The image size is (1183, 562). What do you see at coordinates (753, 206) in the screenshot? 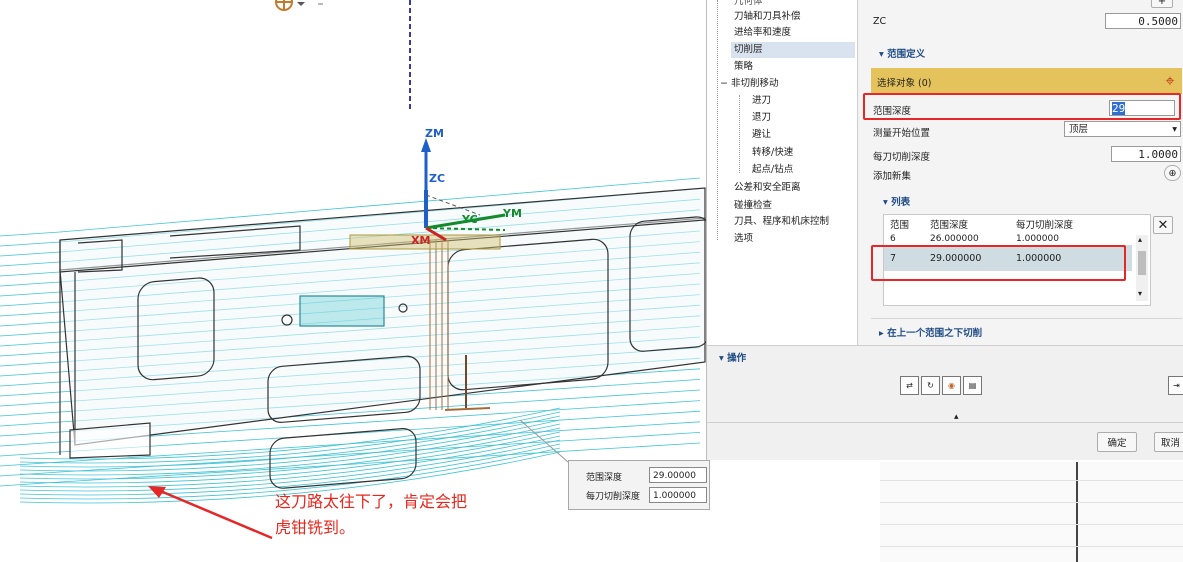
I see `tree-item-collision-check: 碰撞检查` at bounding box center [753, 206].